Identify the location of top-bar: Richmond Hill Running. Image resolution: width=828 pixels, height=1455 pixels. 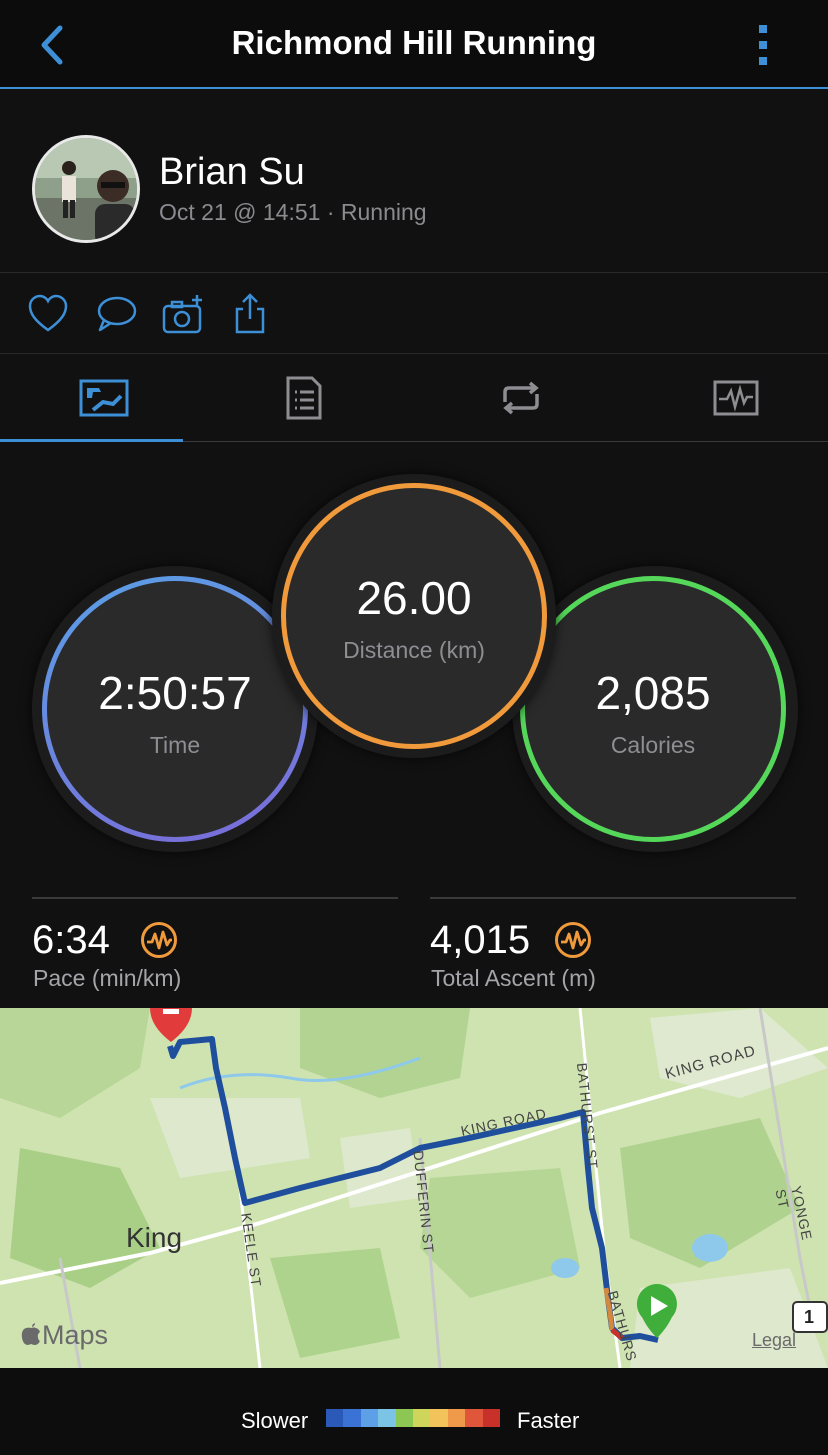
(414, 44).